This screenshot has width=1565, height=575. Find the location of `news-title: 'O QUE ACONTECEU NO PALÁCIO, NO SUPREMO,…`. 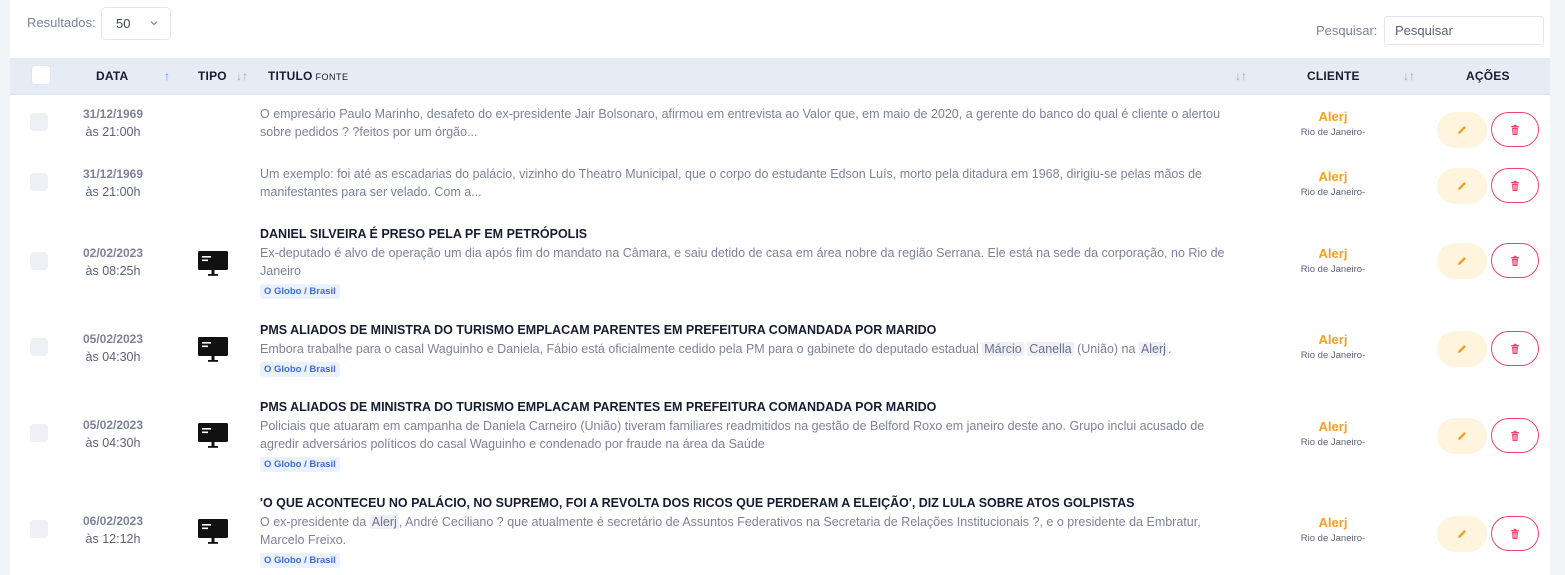

news-title: 'O QUE ACONTECEU NO PALÁCIO, NO SUPREMO,… is located at coordinates (745, 503).